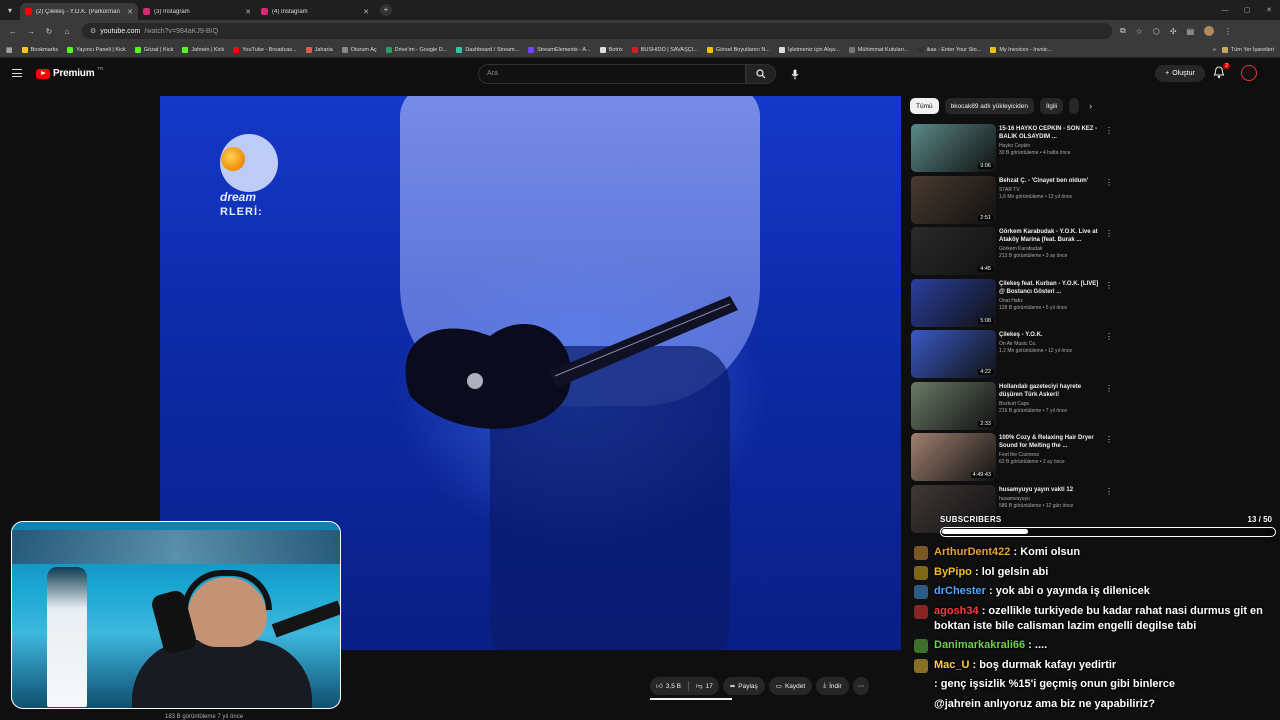 The width and height of the screenshot is (1280, 720). What do you see at coordinates (1049, 249) in the screenshot?
I see `channel-name: Görkem Karabudak` at bounding box center [1049, 249].